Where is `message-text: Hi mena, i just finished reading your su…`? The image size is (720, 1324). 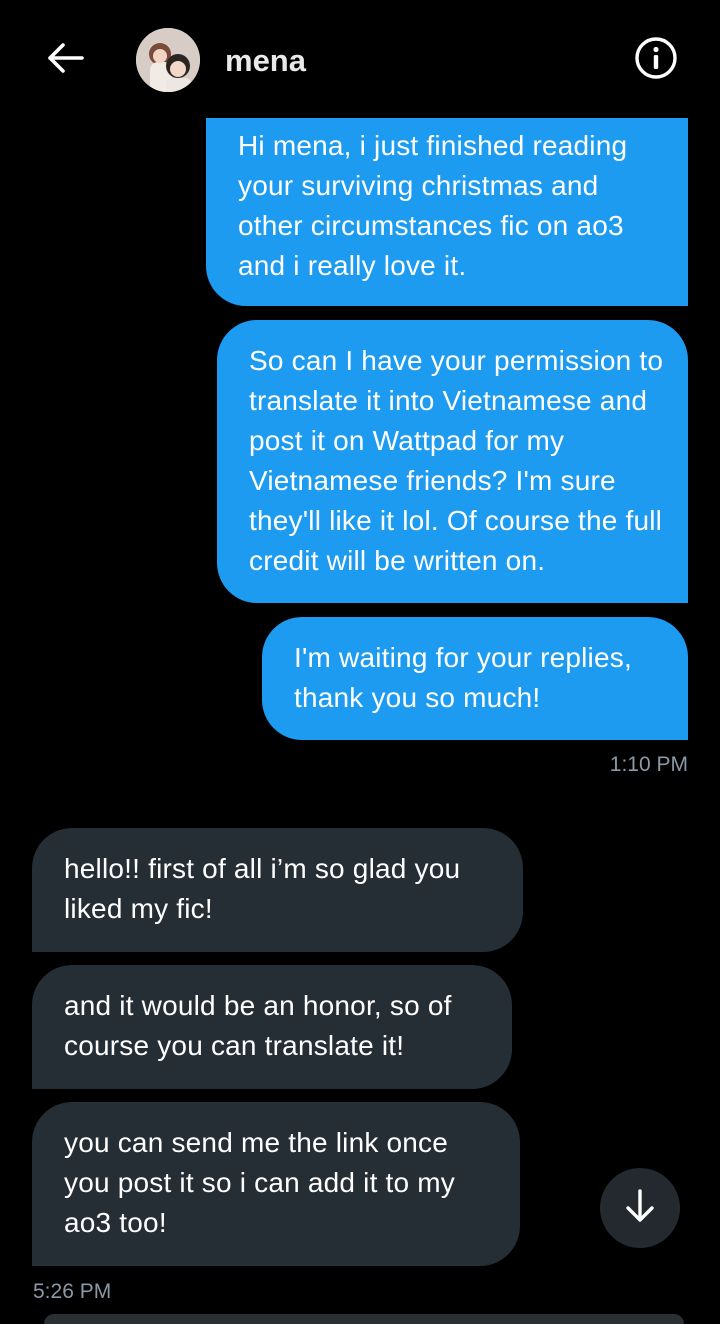 message-text: Hi mena, i just finished reading your su… is located at coordinates (433, 205).